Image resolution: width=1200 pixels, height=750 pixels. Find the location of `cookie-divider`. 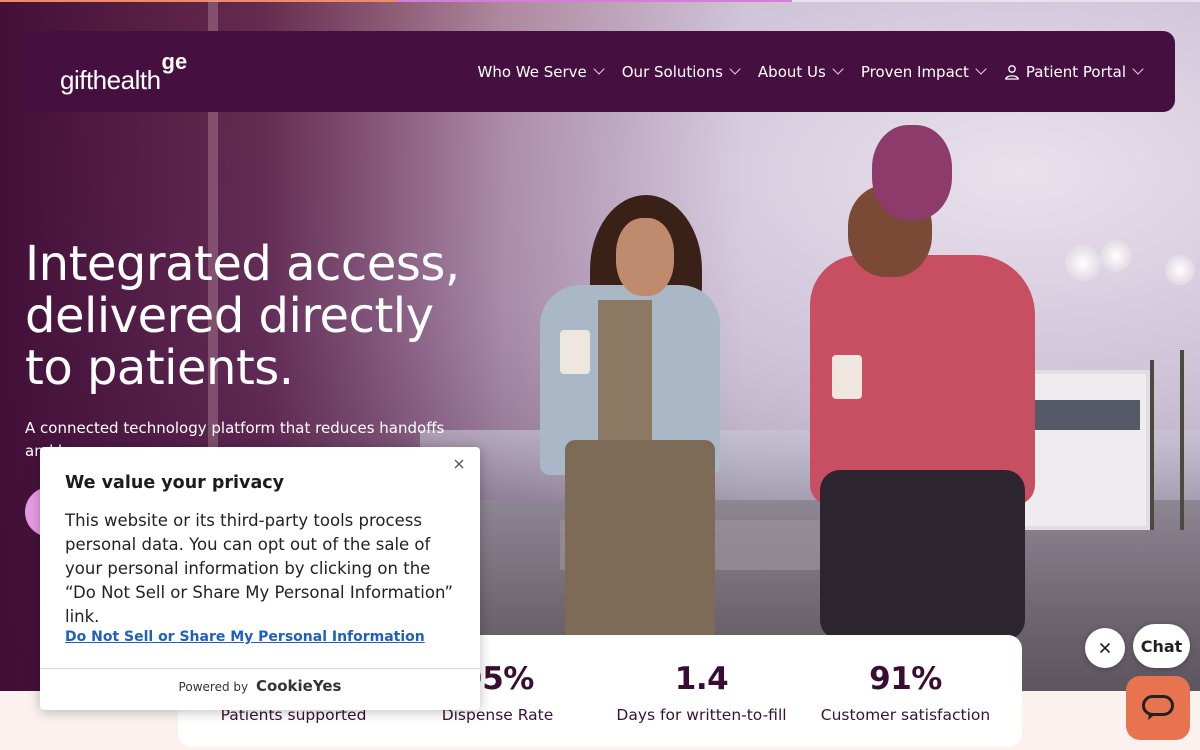

cookie-divider is located at coordinates (260, 668).